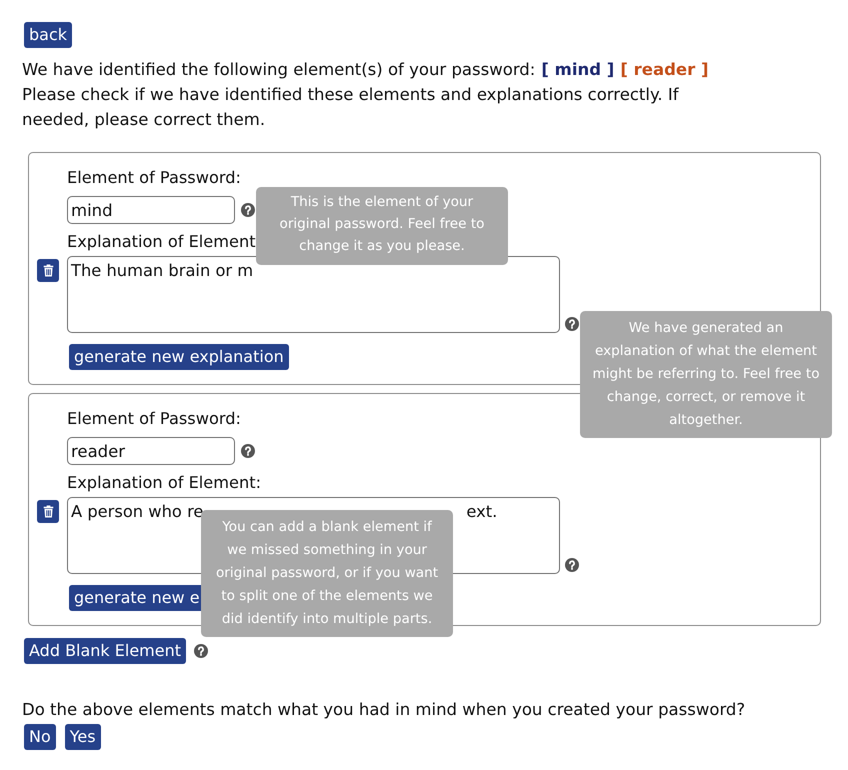  What do you see at coordinates (179, 357) in the screenshot?
I see `generate-explanation-button: generate new explanation` at bounding box center [179, 357].